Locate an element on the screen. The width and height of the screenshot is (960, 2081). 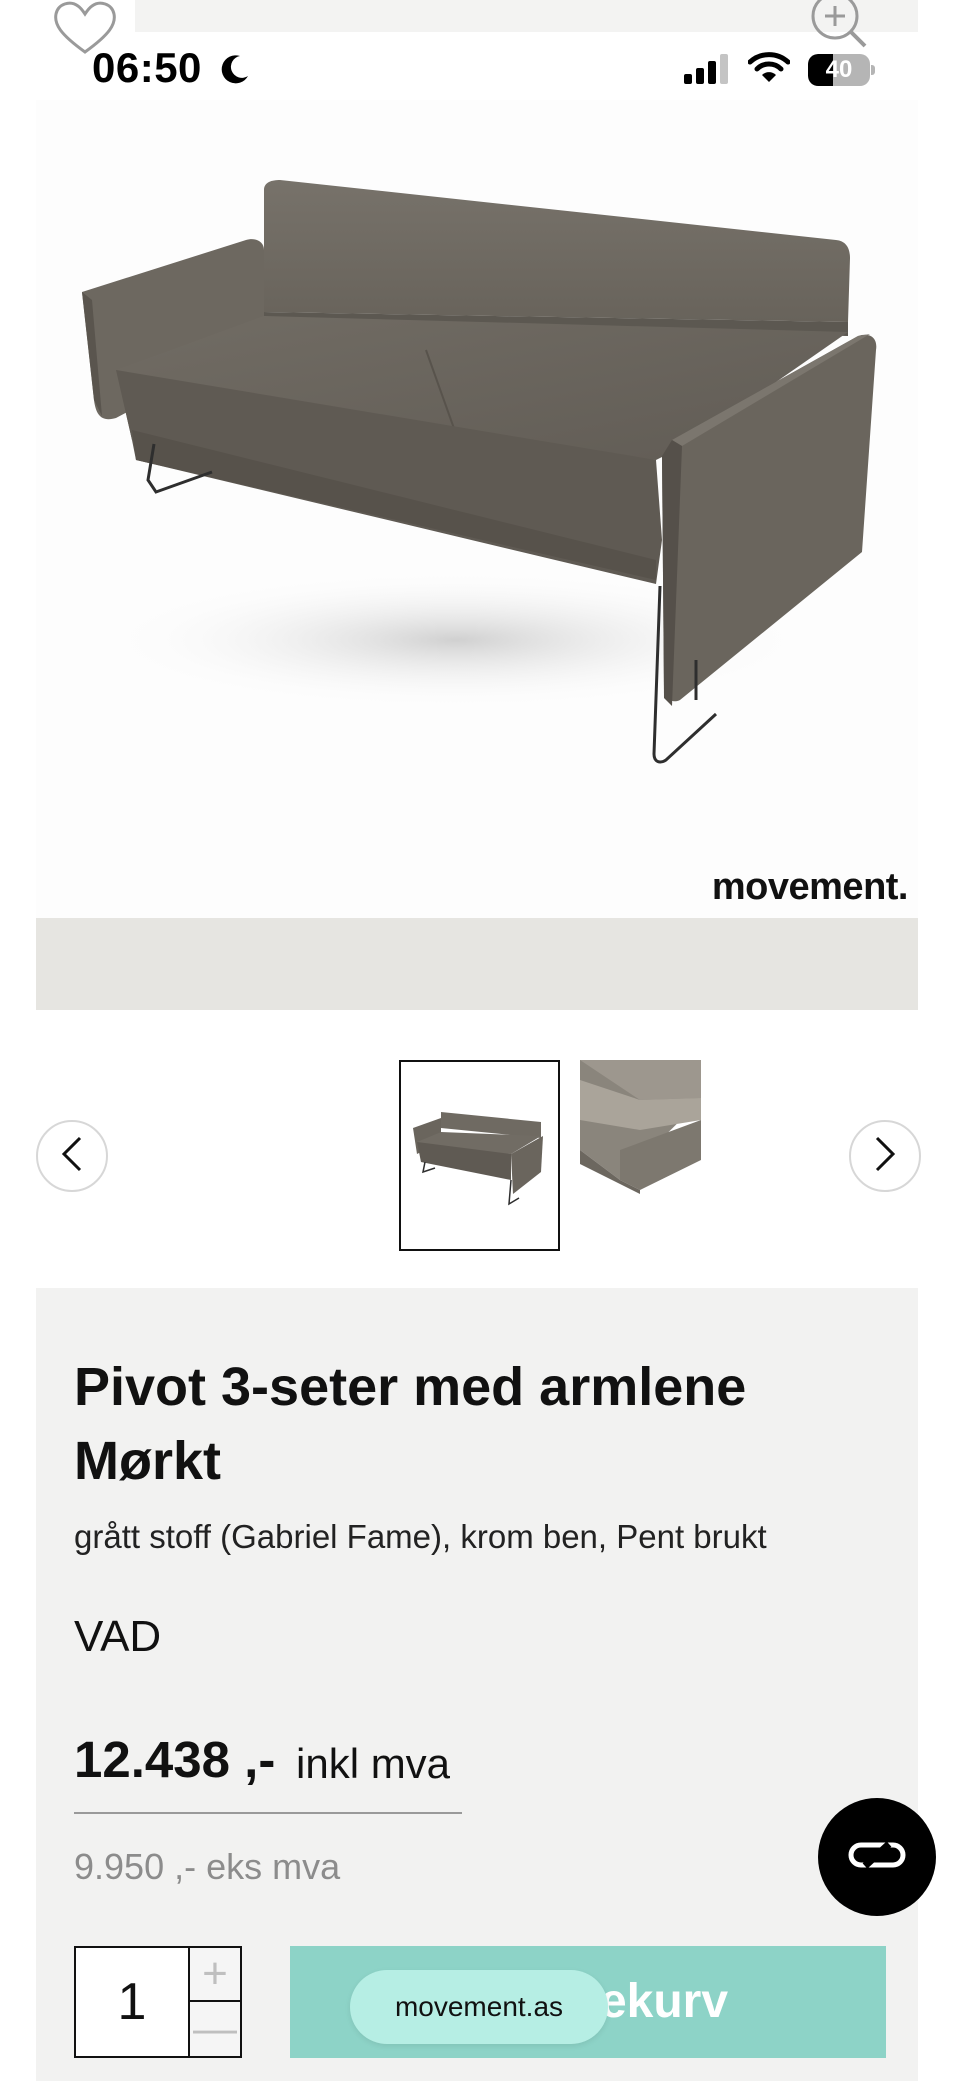
product-brand: VAD is located at coordinates (118, 1636).